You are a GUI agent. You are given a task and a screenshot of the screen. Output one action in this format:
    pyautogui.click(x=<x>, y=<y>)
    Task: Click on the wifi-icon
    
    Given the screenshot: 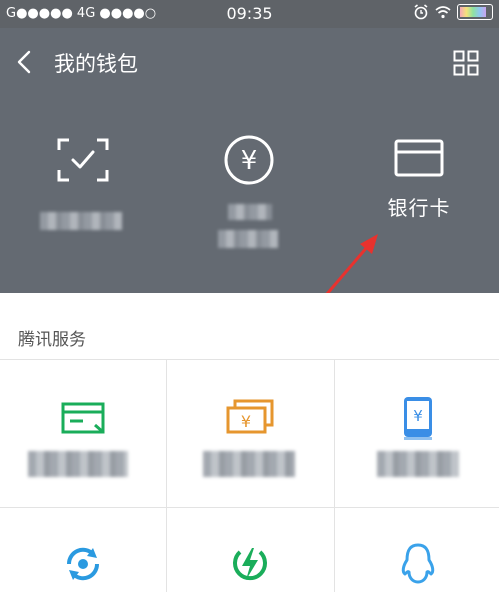 What is the action you would take?
    pyautogui.click(x=443, y=12)
    